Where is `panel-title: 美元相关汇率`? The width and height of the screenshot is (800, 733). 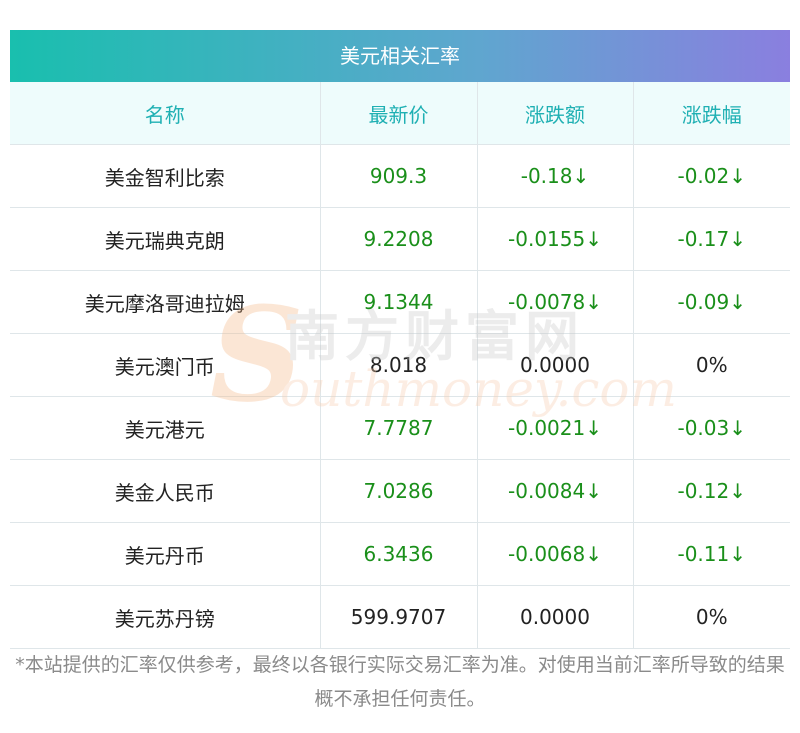
panel-title: 美元相关汇率 is located at coordinates (400, 56).